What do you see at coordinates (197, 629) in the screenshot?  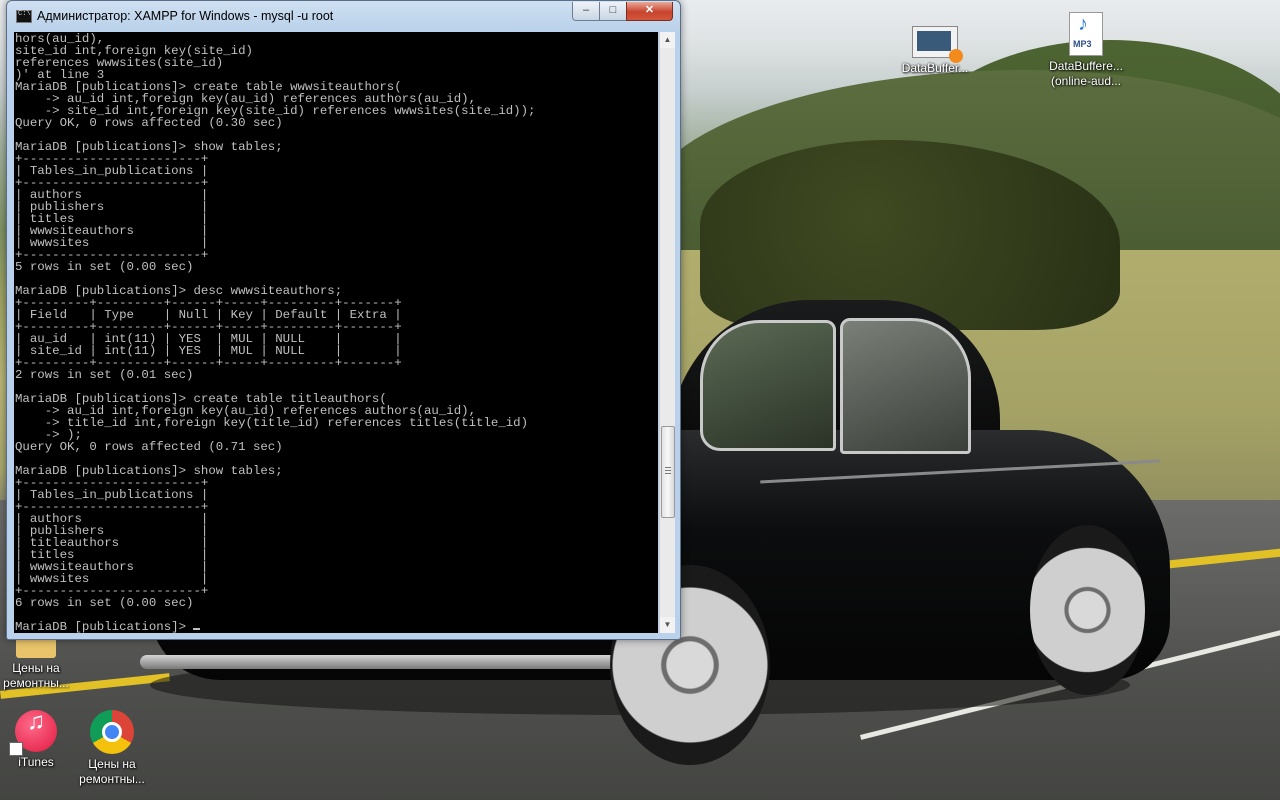 I see `text-cursor` at bounding box center [197, 629].